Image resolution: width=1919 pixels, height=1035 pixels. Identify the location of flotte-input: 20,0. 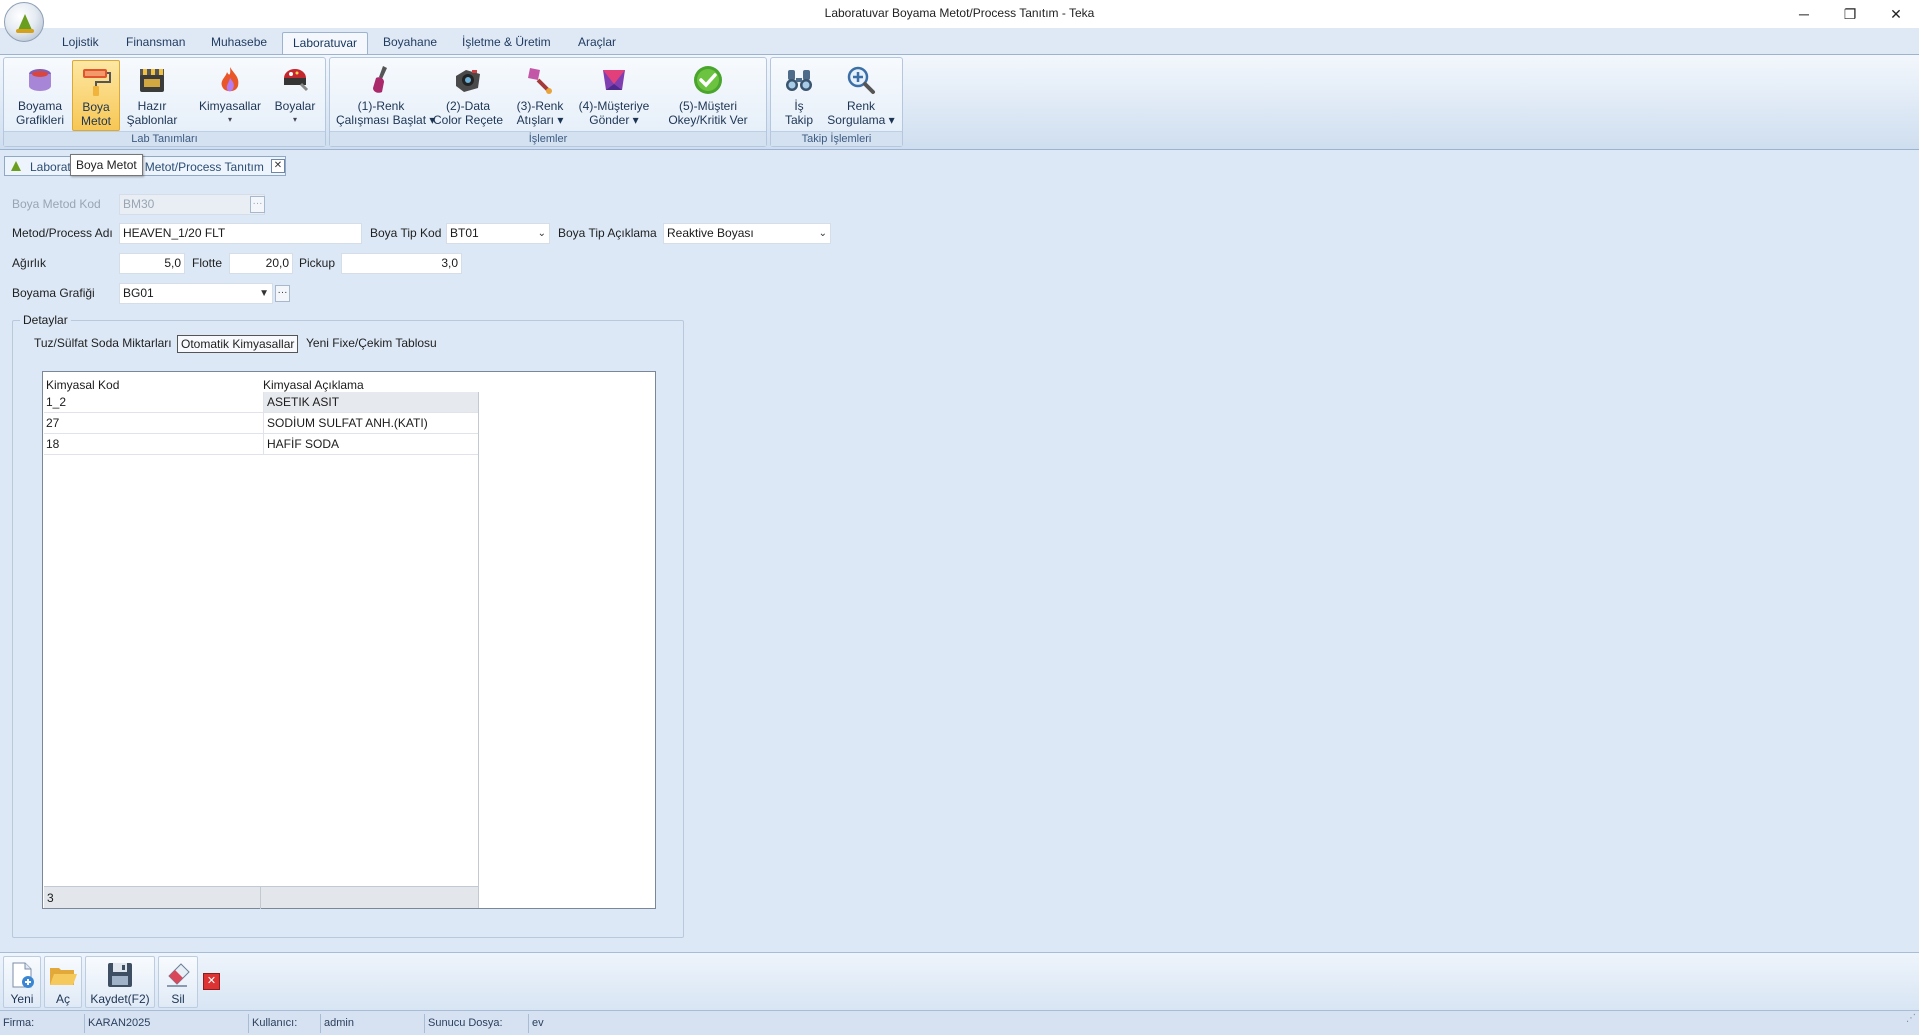
(261, 263).